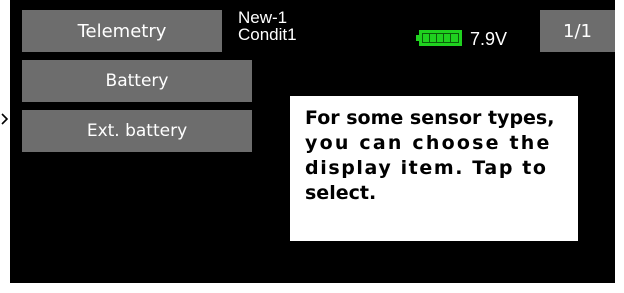  What do you see at coordinates (439, 38) in the screenshot?
I see `battery-icon` at bounding box center [439, 38].